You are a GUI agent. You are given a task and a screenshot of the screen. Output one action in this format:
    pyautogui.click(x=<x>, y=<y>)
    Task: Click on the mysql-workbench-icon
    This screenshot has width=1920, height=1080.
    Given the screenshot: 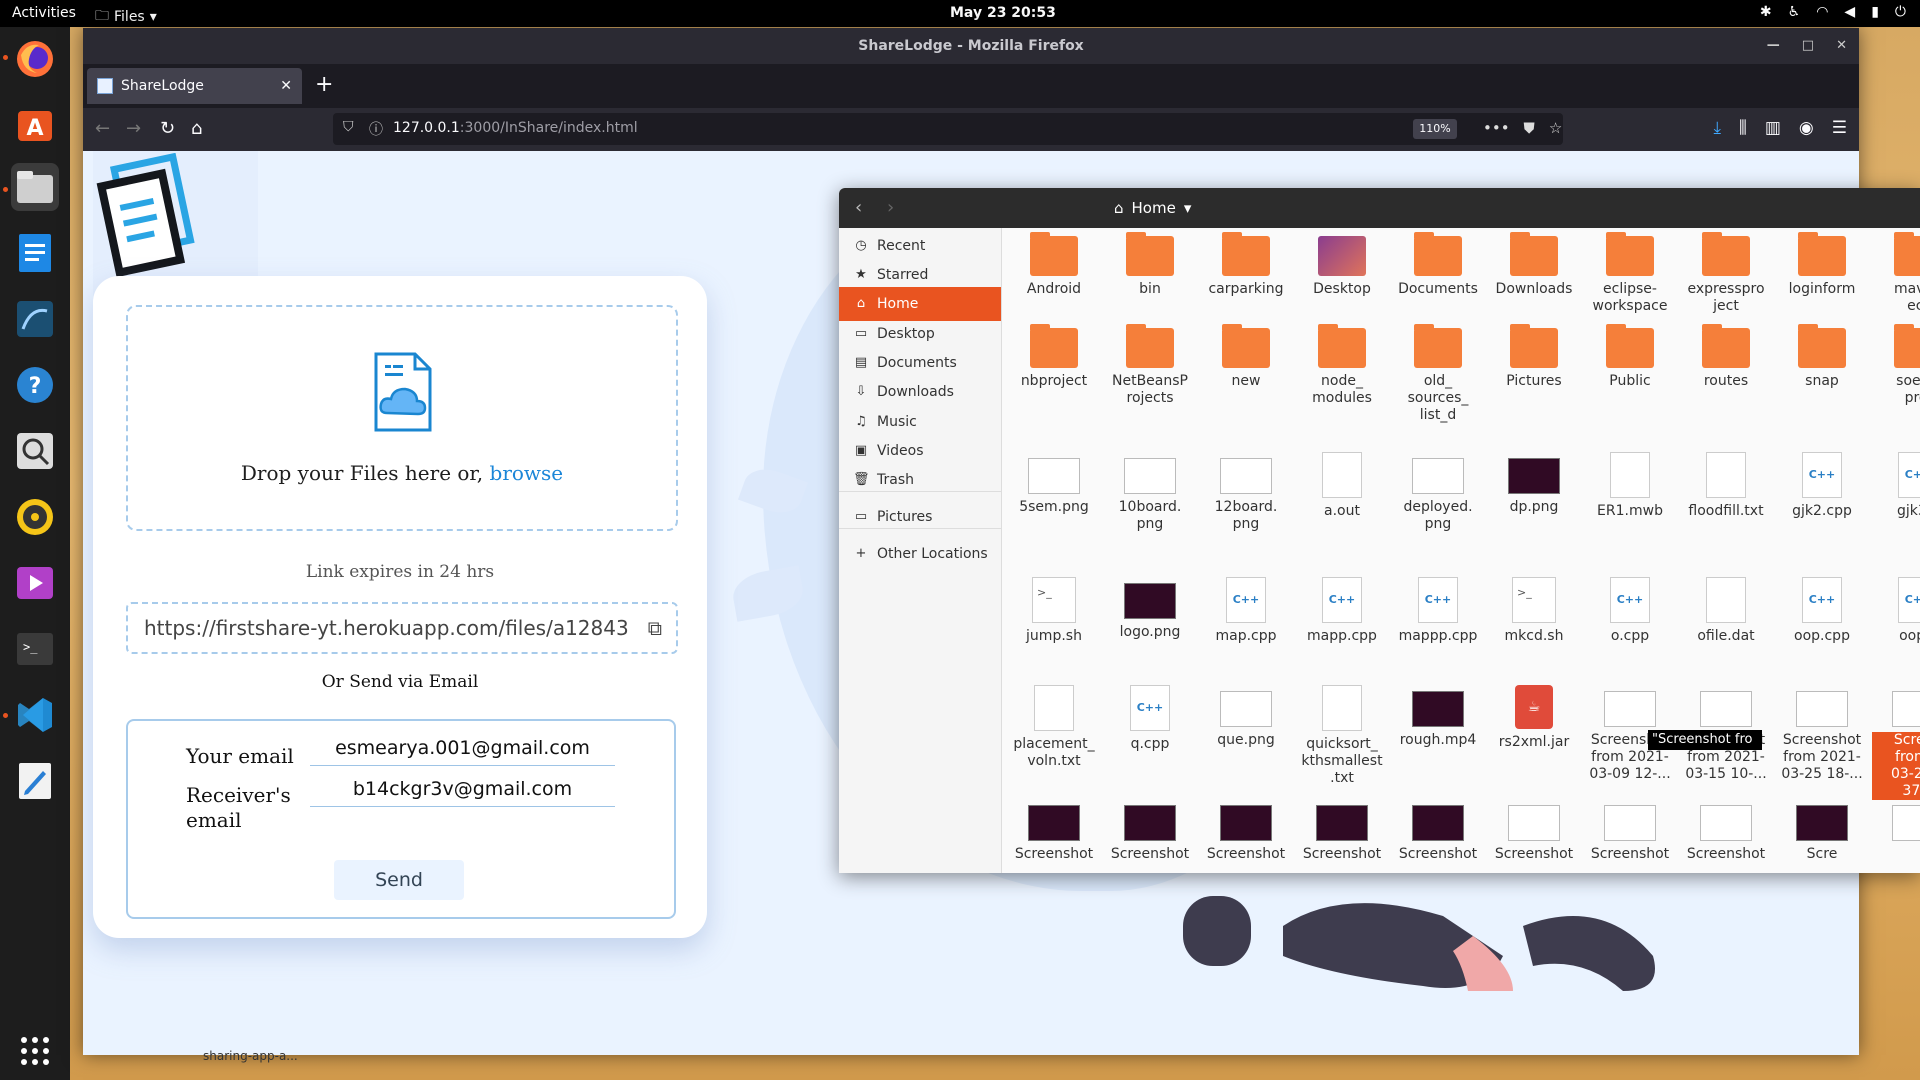 What is the action you would take?
    pyautogui.click(x=35, y=319)
    